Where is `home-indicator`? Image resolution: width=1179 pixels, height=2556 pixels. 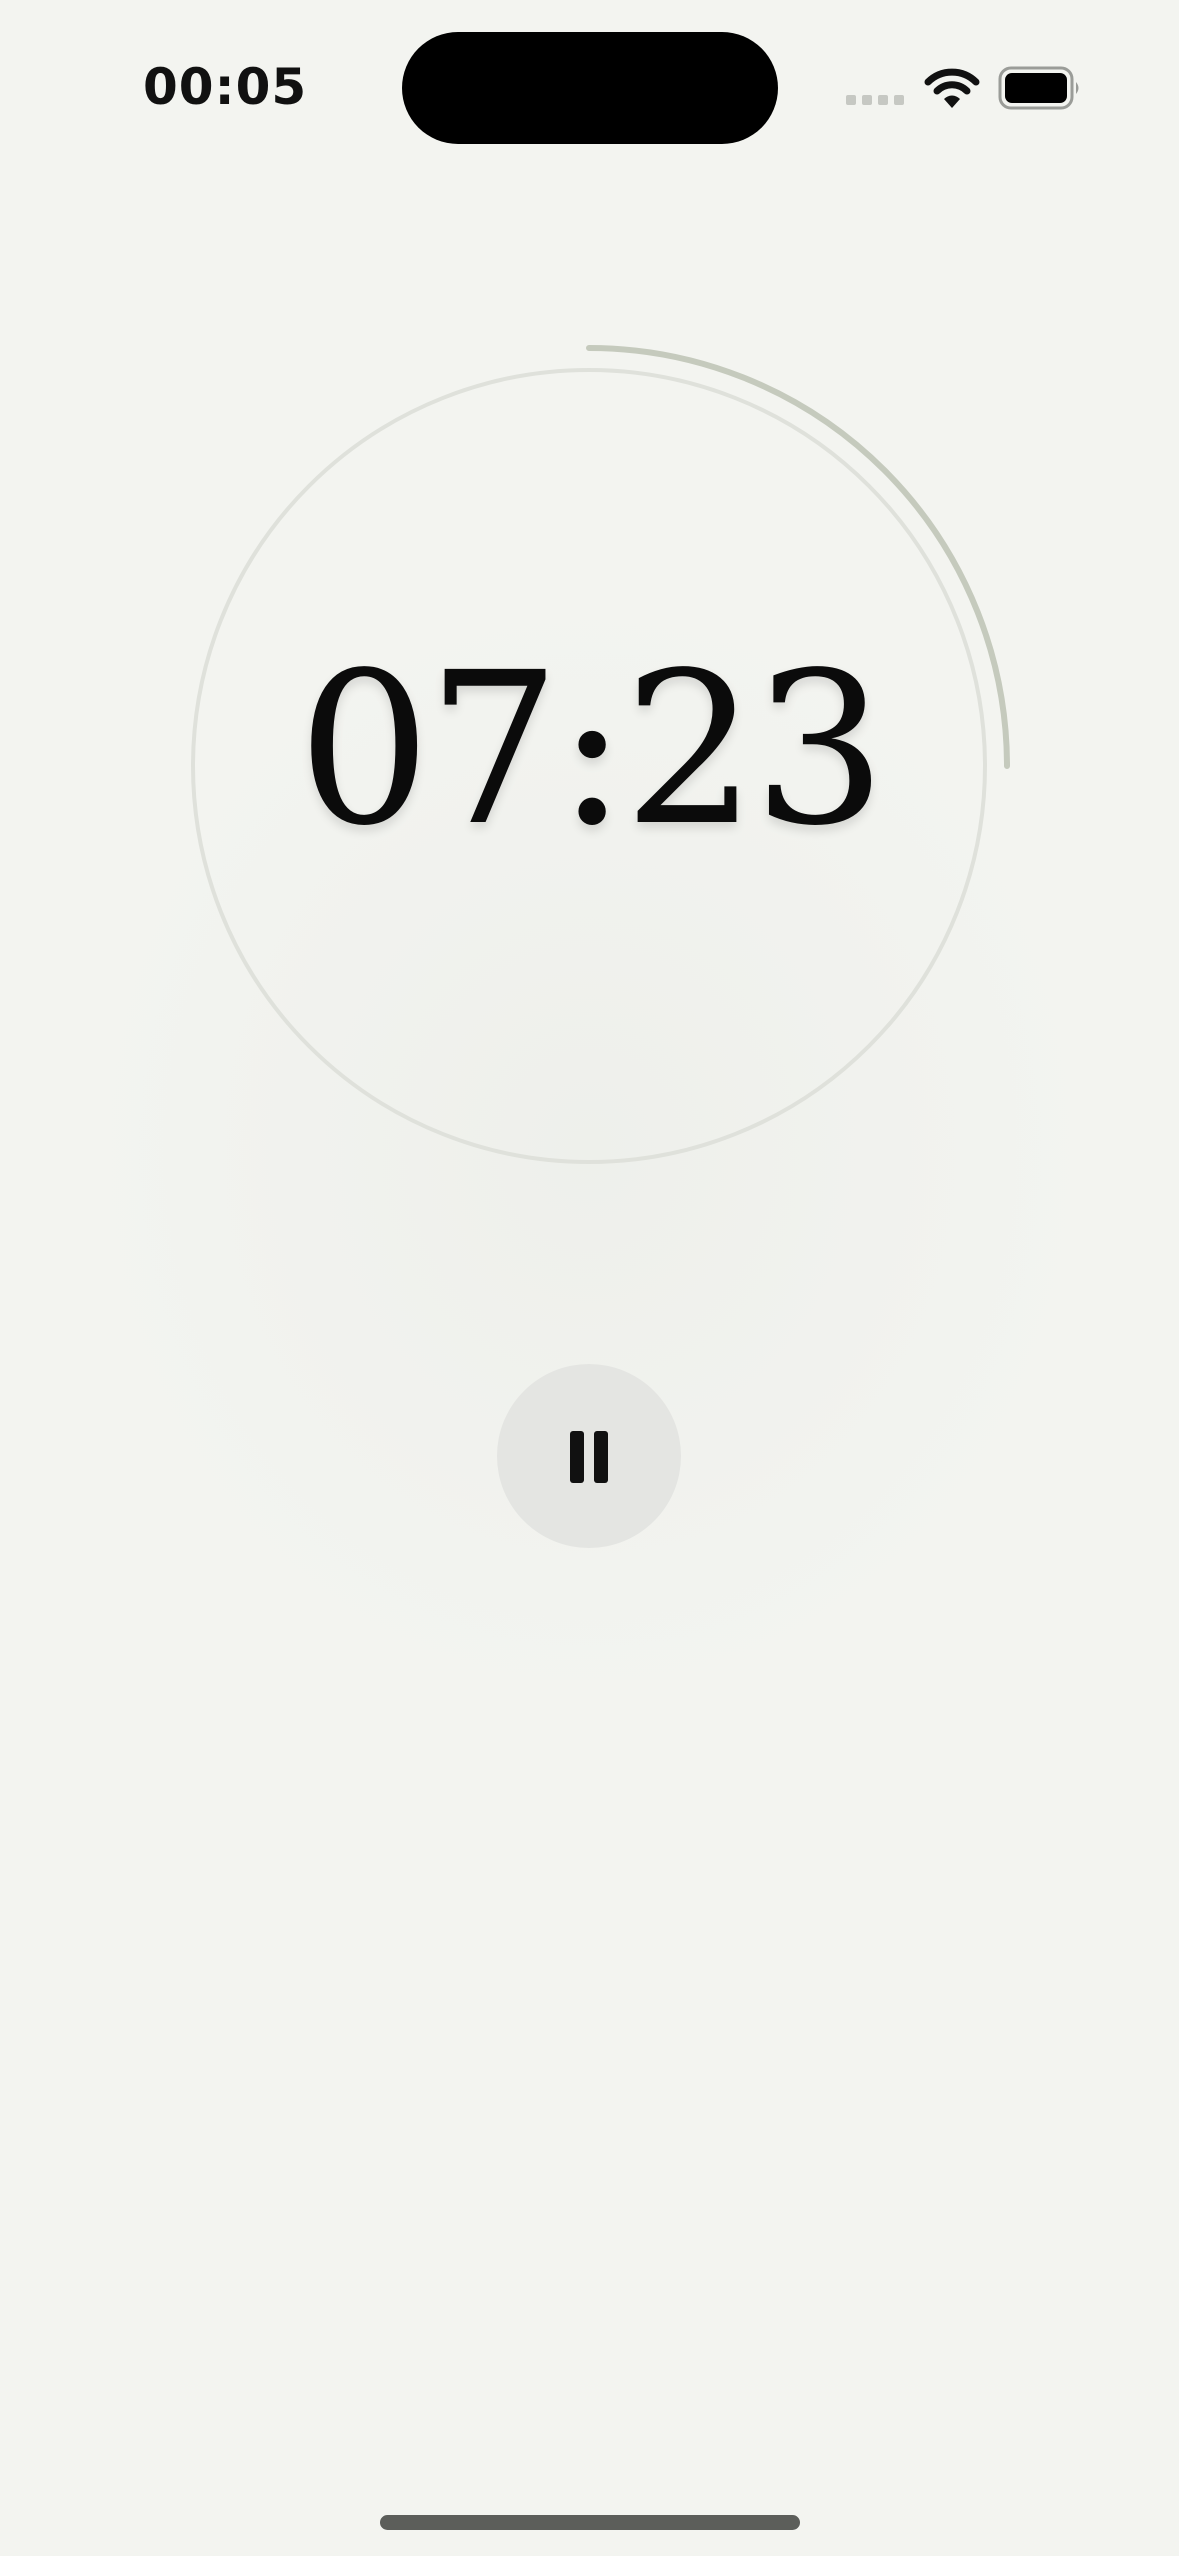
home-indicator is located at coordinates (590, 2522).